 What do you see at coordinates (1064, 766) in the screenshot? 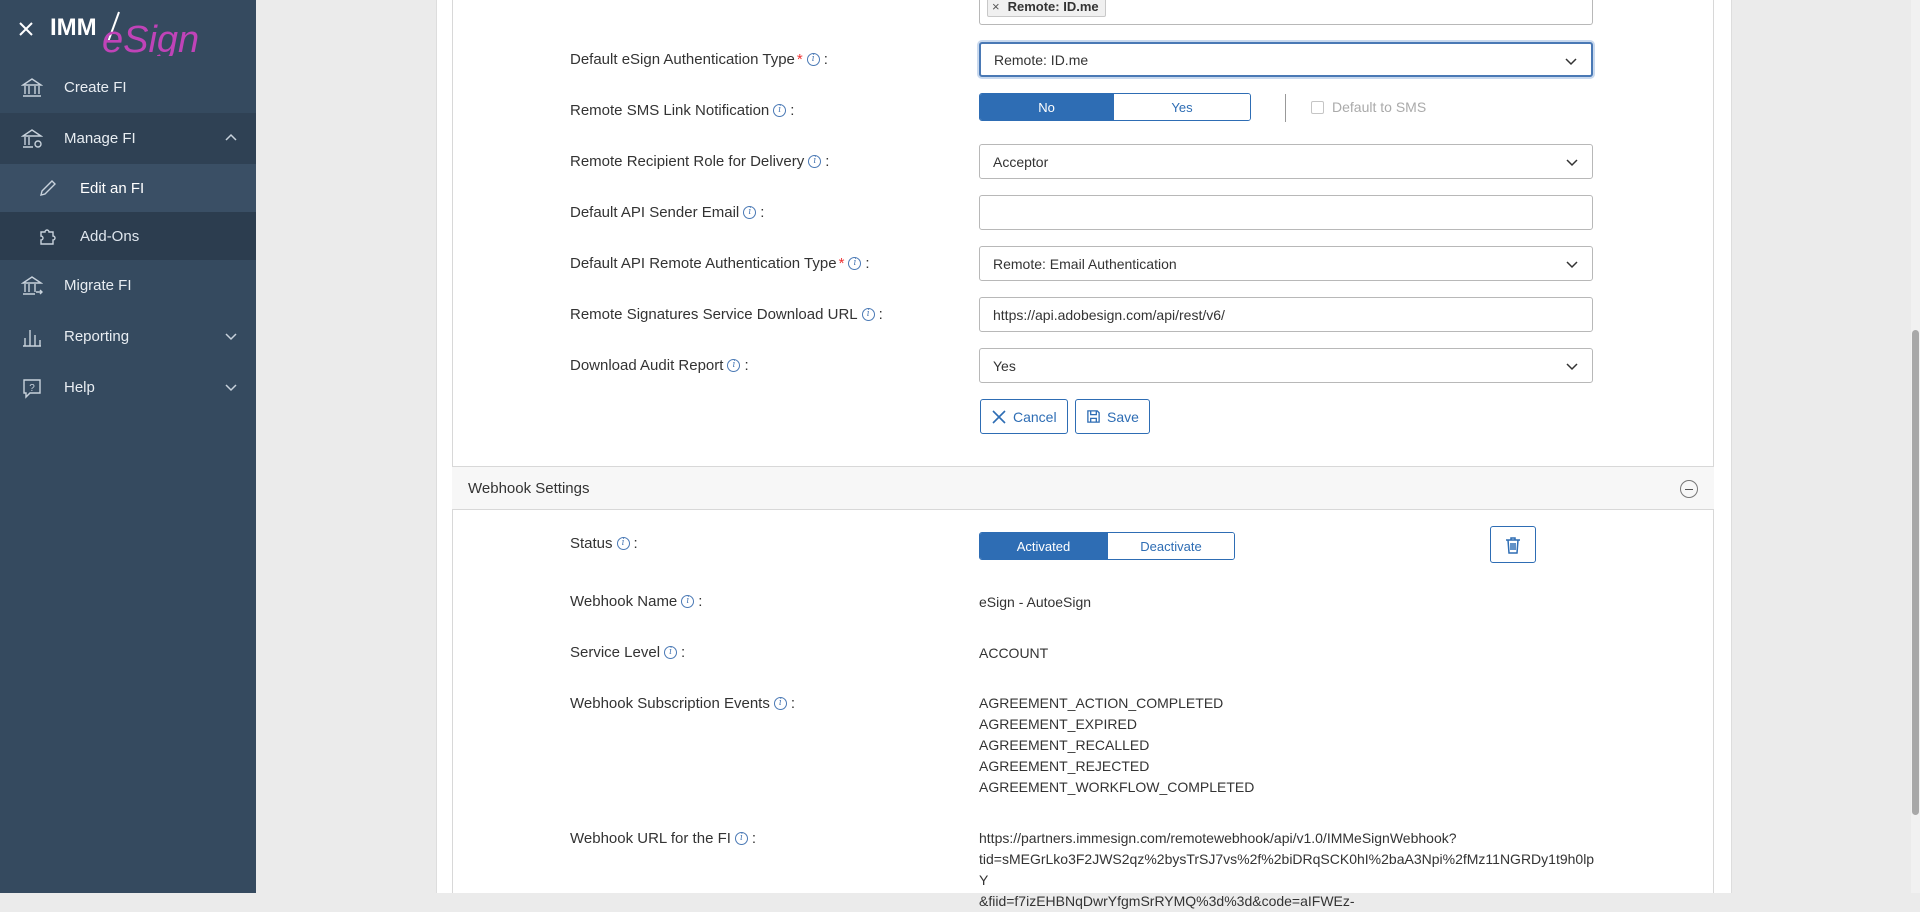
I see `event-item: AGREEMENT_REJECTED` at bounding box center [1064, 766].